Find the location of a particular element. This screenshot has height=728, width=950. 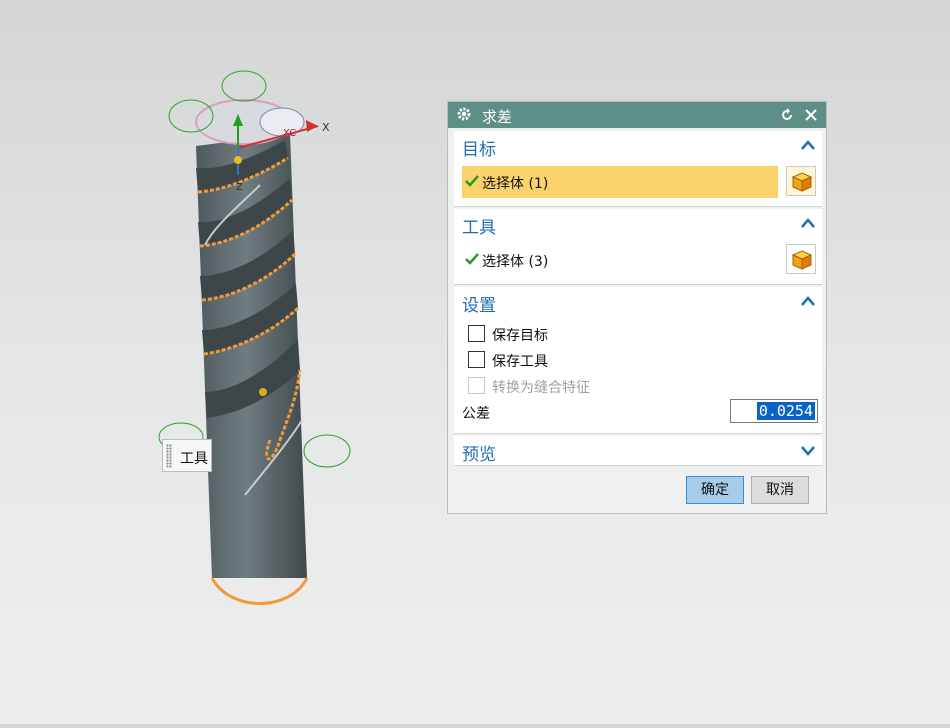

tool-select-body-button is located at coordinates (801, 259).